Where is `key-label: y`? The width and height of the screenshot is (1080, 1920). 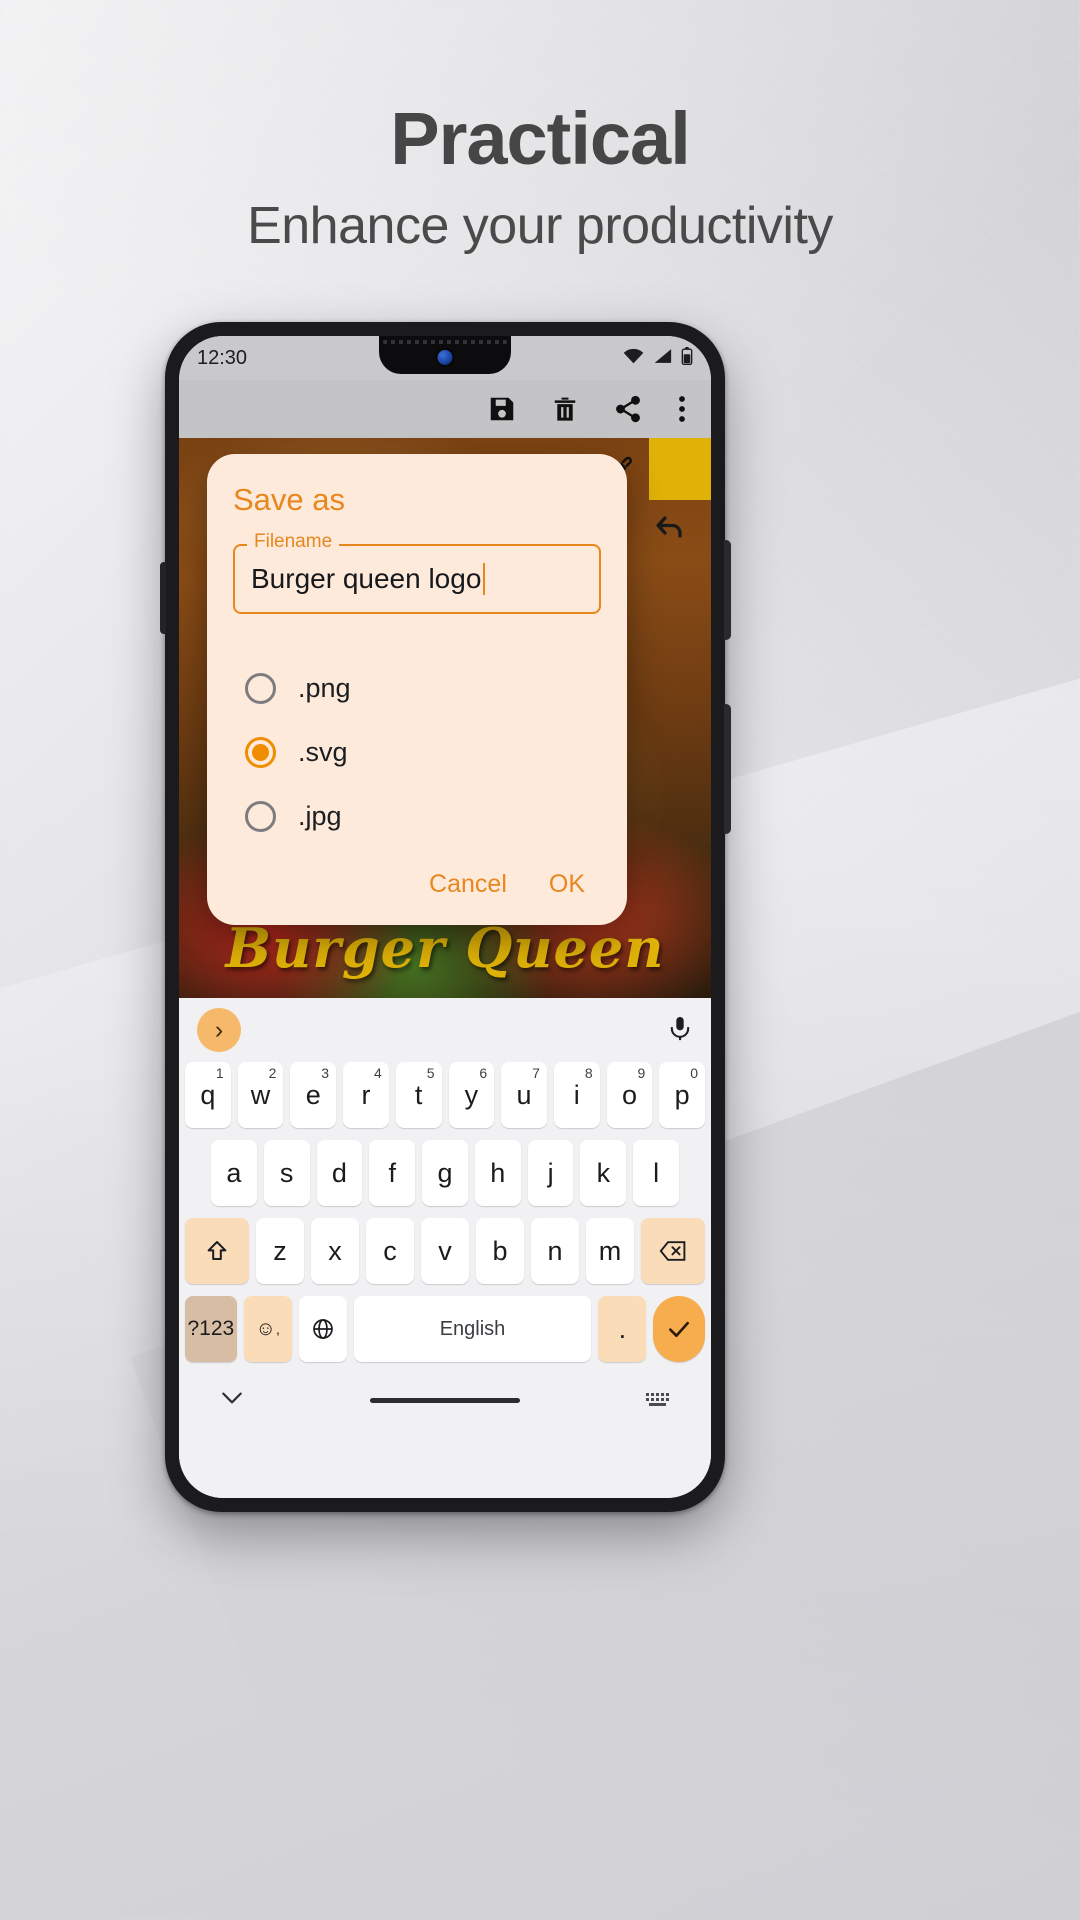 key-label: y is located at coordinates (471, 1094).